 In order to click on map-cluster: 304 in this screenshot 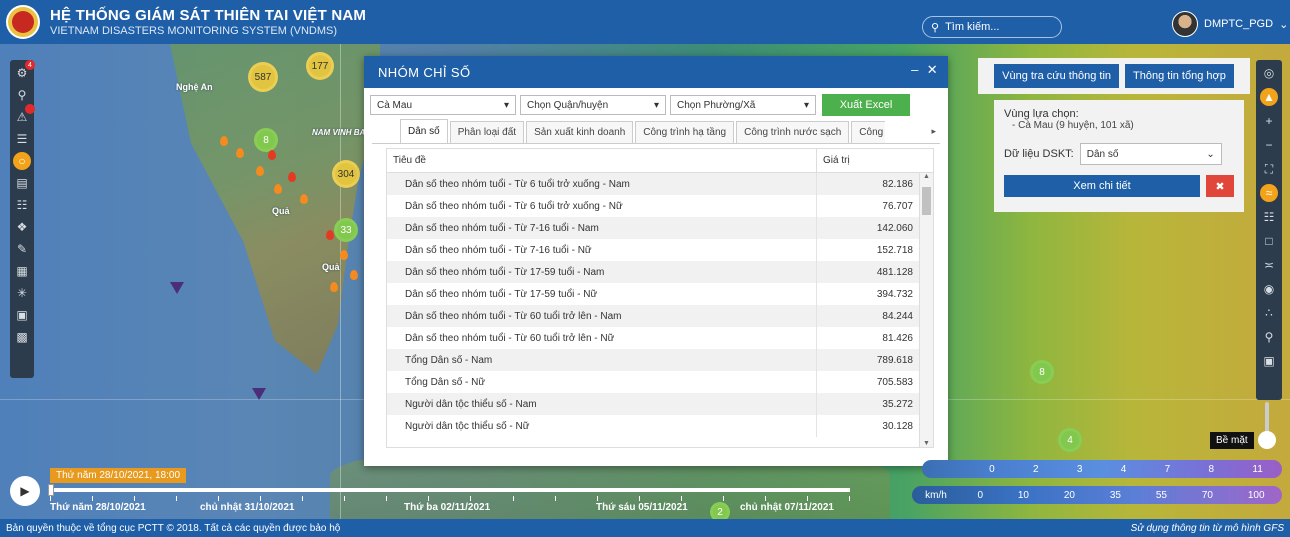, I will do `click(346, 174)`.